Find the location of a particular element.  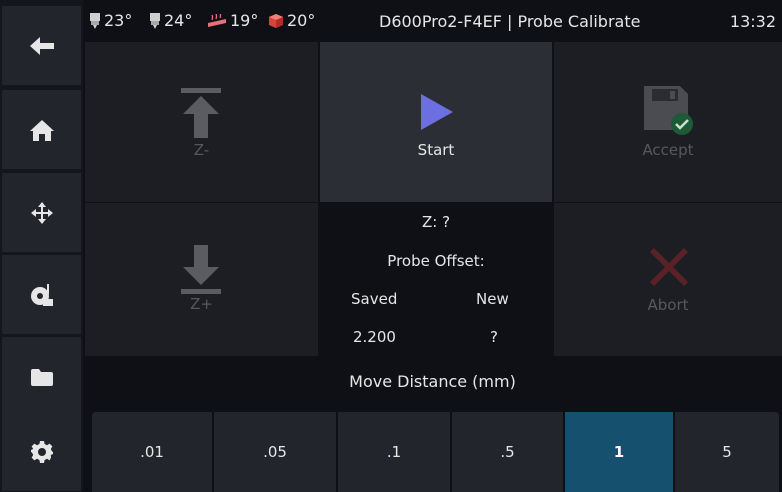

probe-offset-label: Probe Offset: is located at coordinates (436, 261).